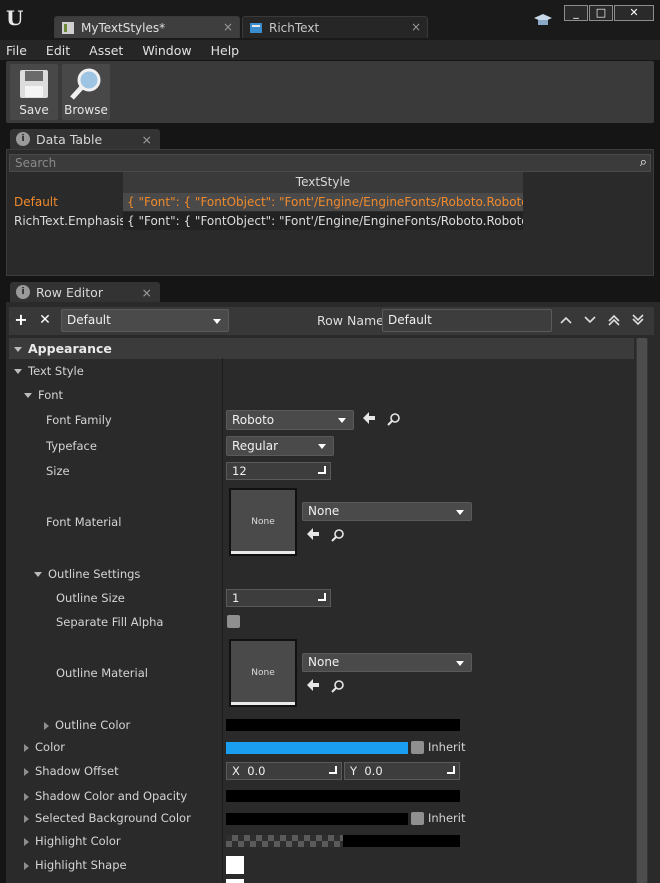  What do you see at coordinates (49, 371) in the screenshot?
I see `text-style-group: Text Style` at bounding box center [49, 371].